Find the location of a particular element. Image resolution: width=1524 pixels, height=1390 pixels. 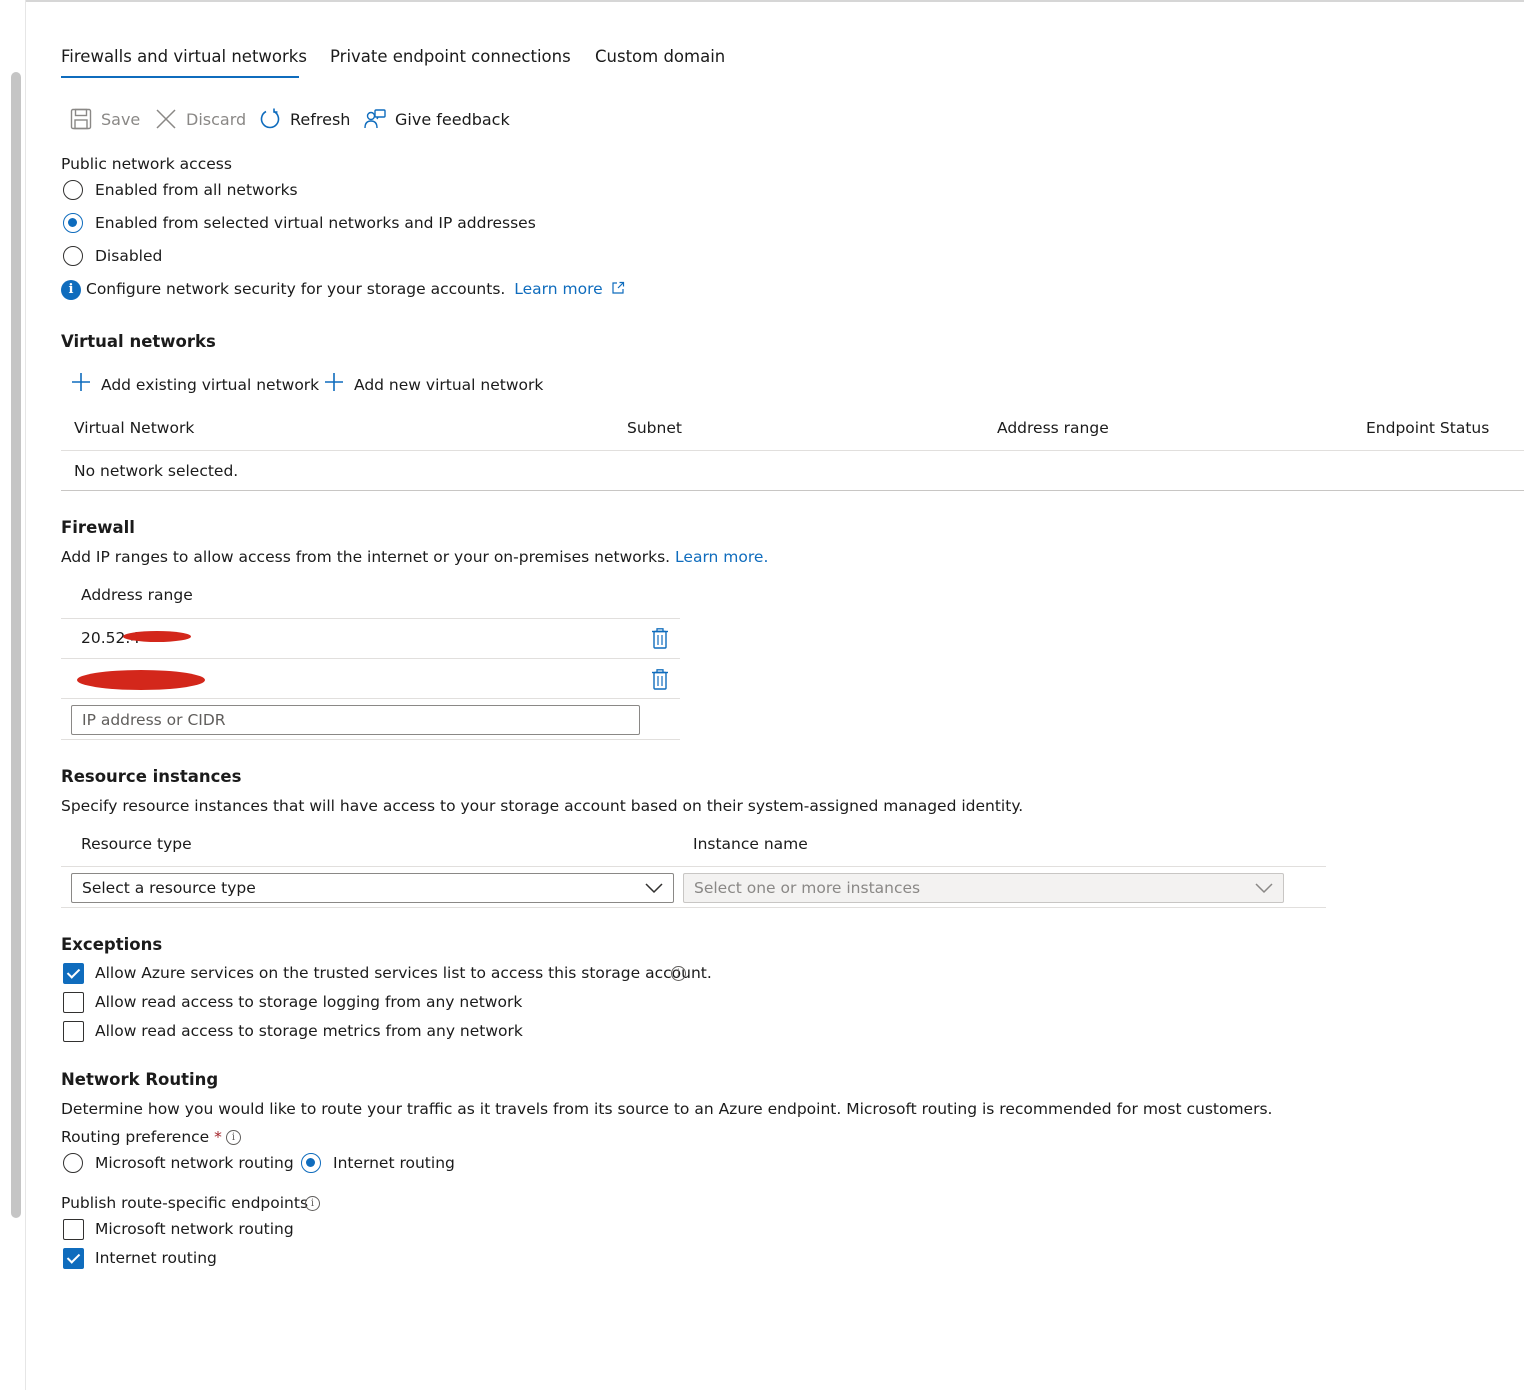

discard-label: Discard is located at coordinates (216, 119).